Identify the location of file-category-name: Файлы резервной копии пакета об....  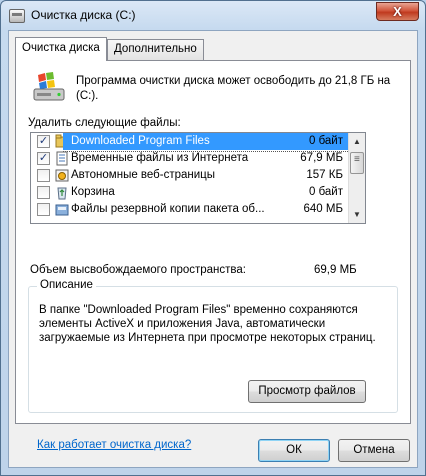
(168, 209).